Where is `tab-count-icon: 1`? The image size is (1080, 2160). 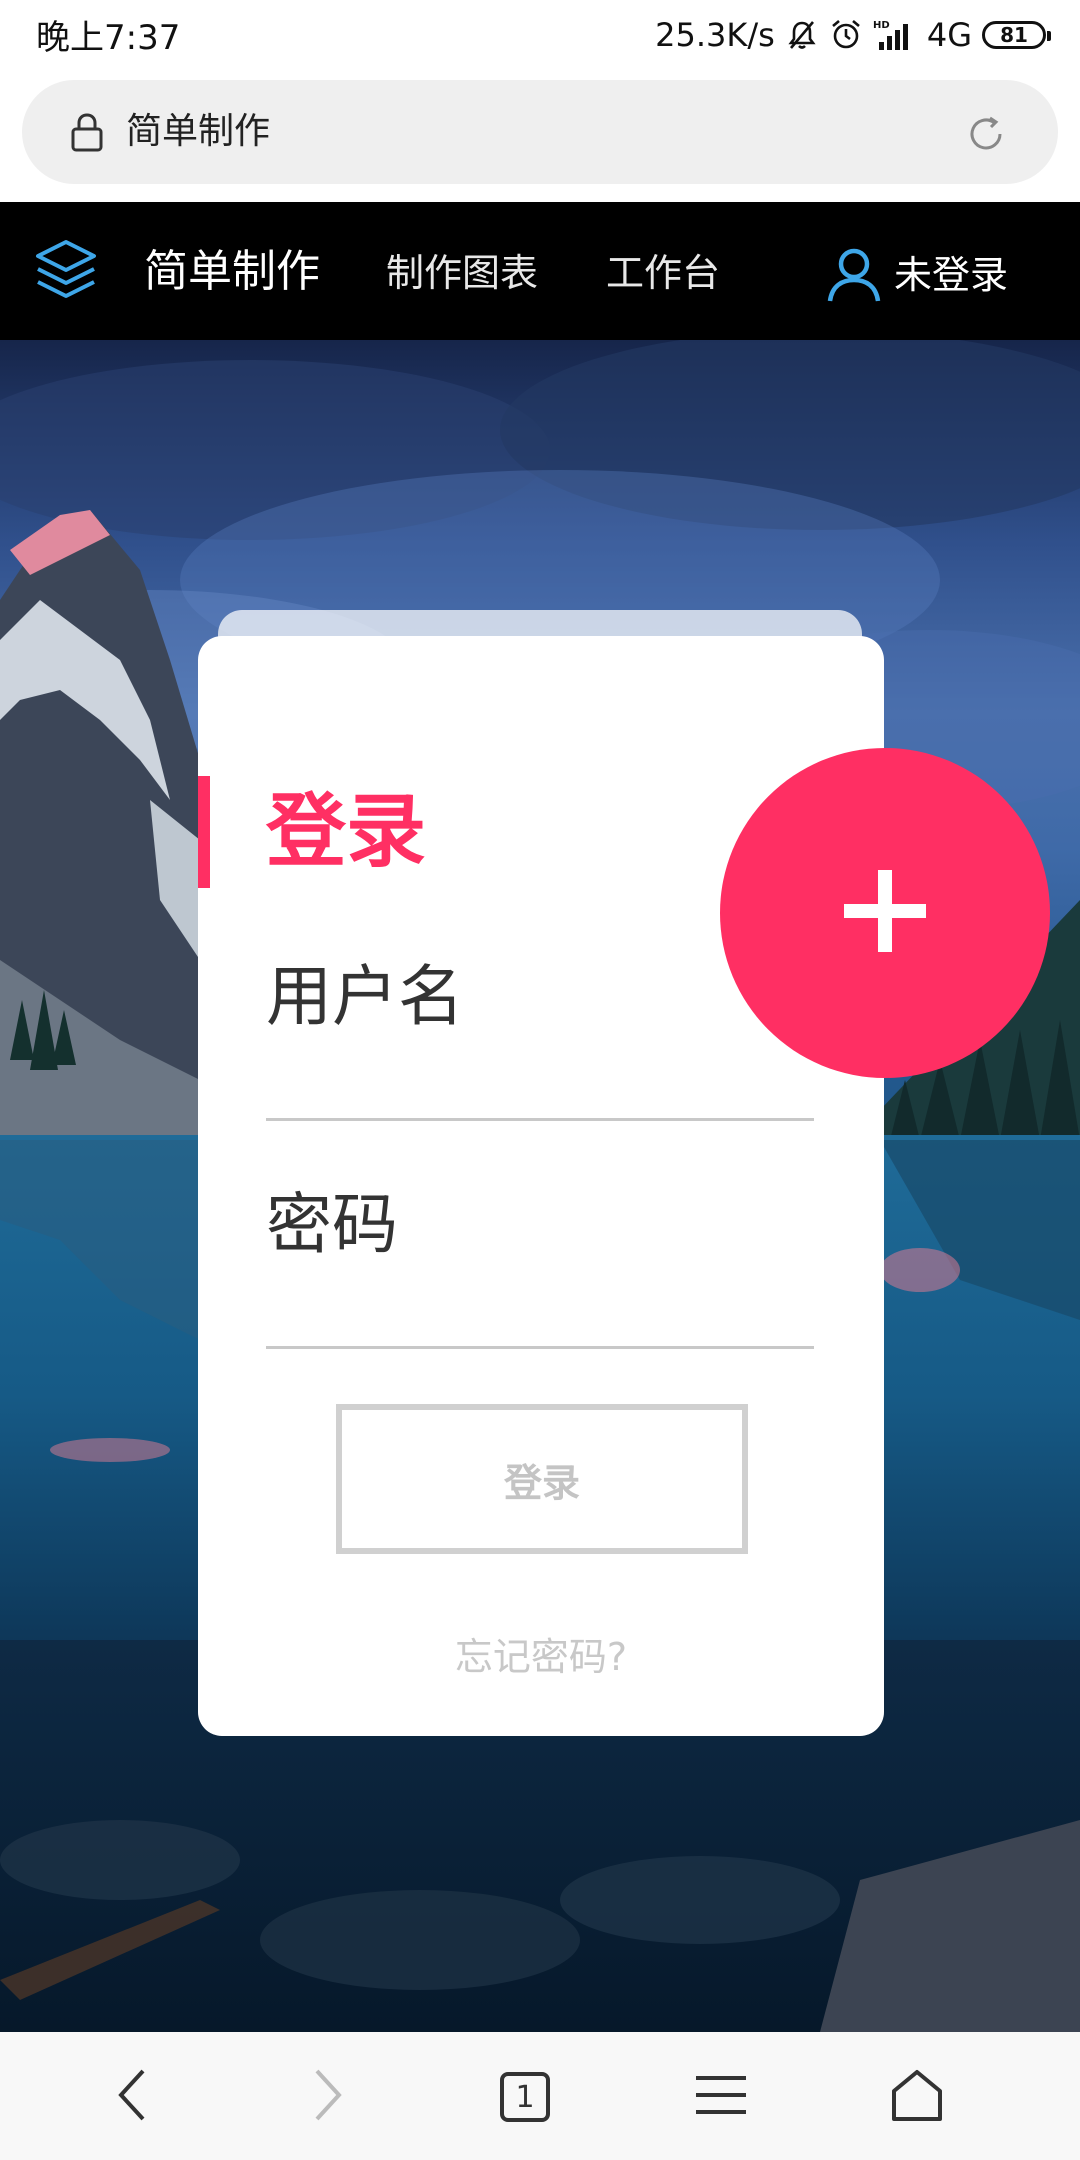 tab-count-icon: 1 is located at coordinates (525, 2097).